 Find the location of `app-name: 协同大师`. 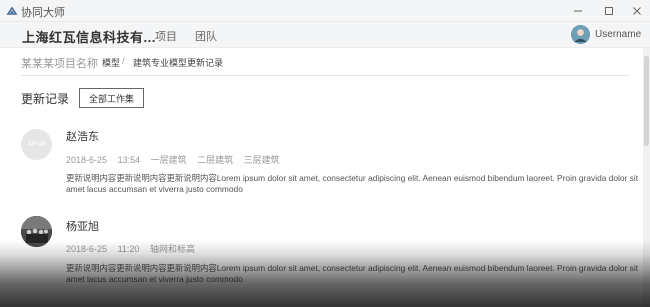

app-name: 协同大师 is located at coordinates (43, 13).